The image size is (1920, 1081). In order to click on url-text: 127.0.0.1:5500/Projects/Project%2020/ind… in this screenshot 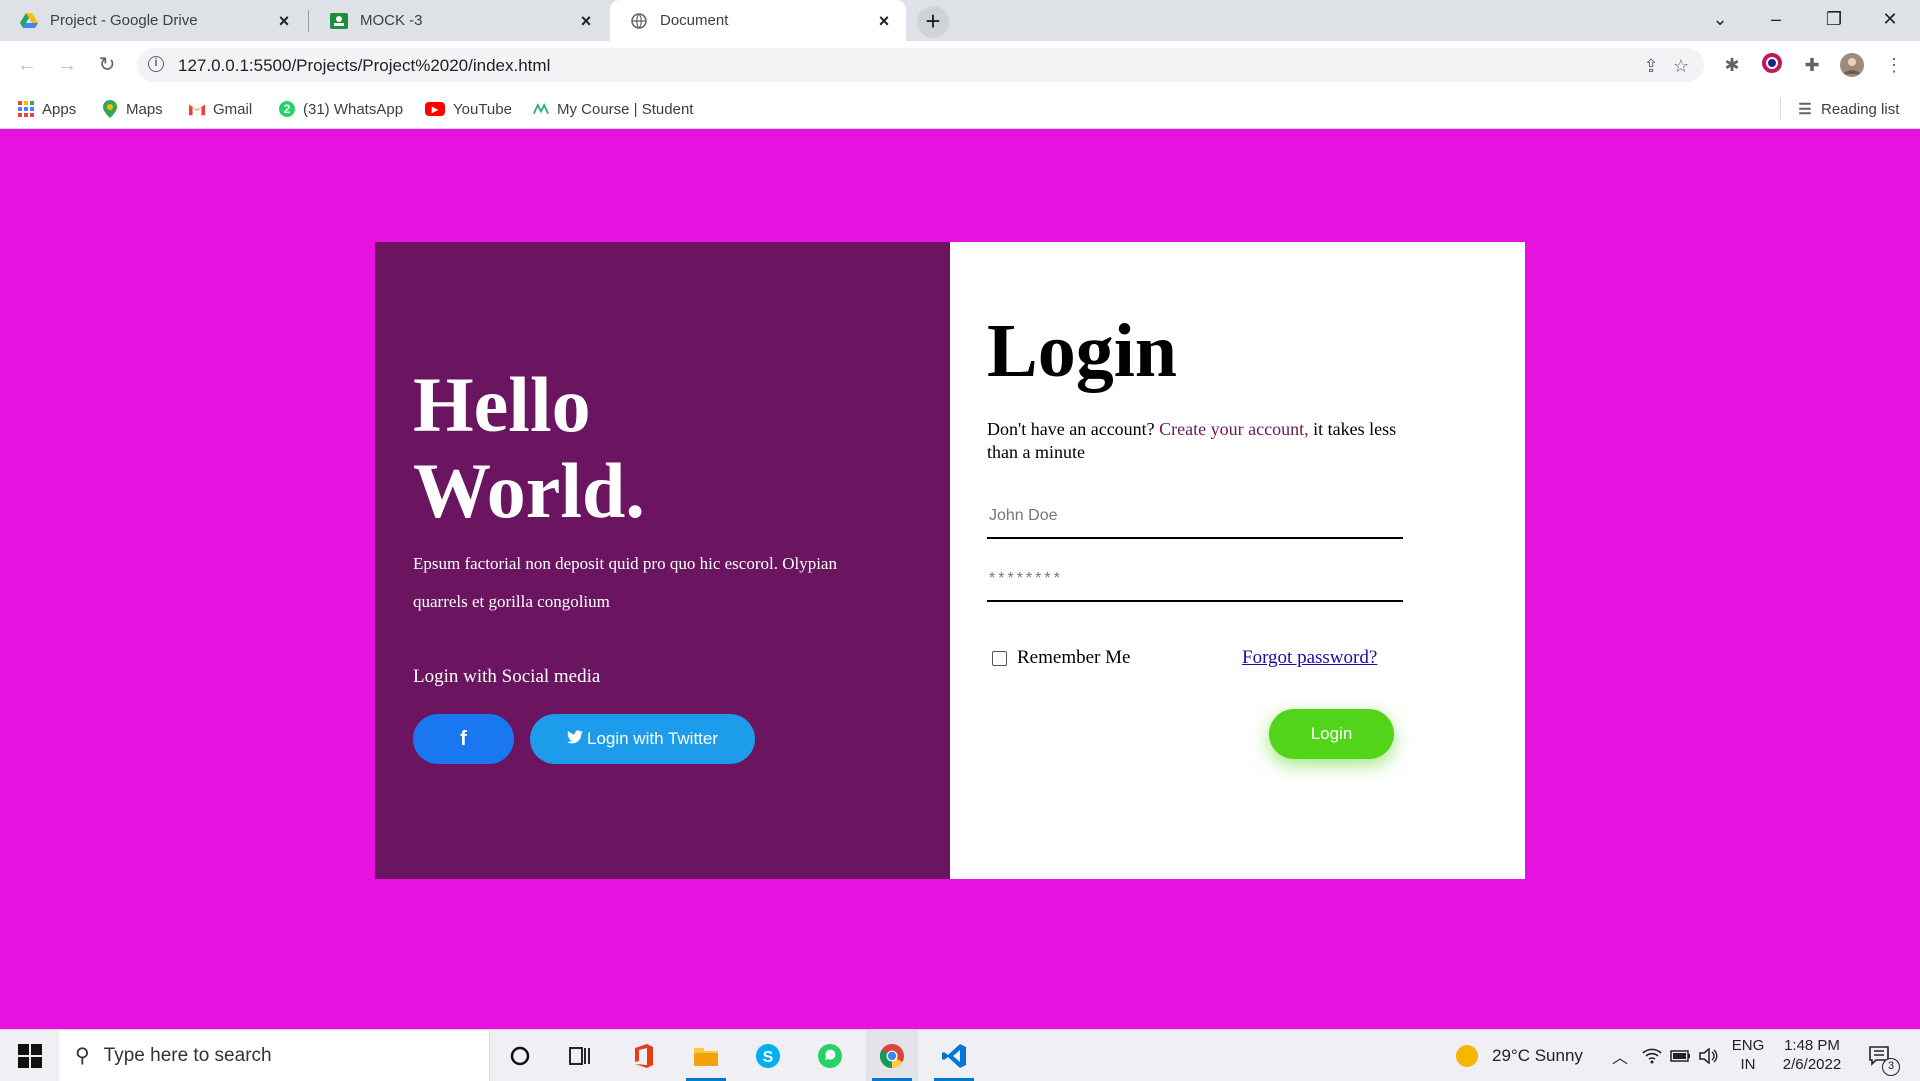, I will do `click(364, 66)`.